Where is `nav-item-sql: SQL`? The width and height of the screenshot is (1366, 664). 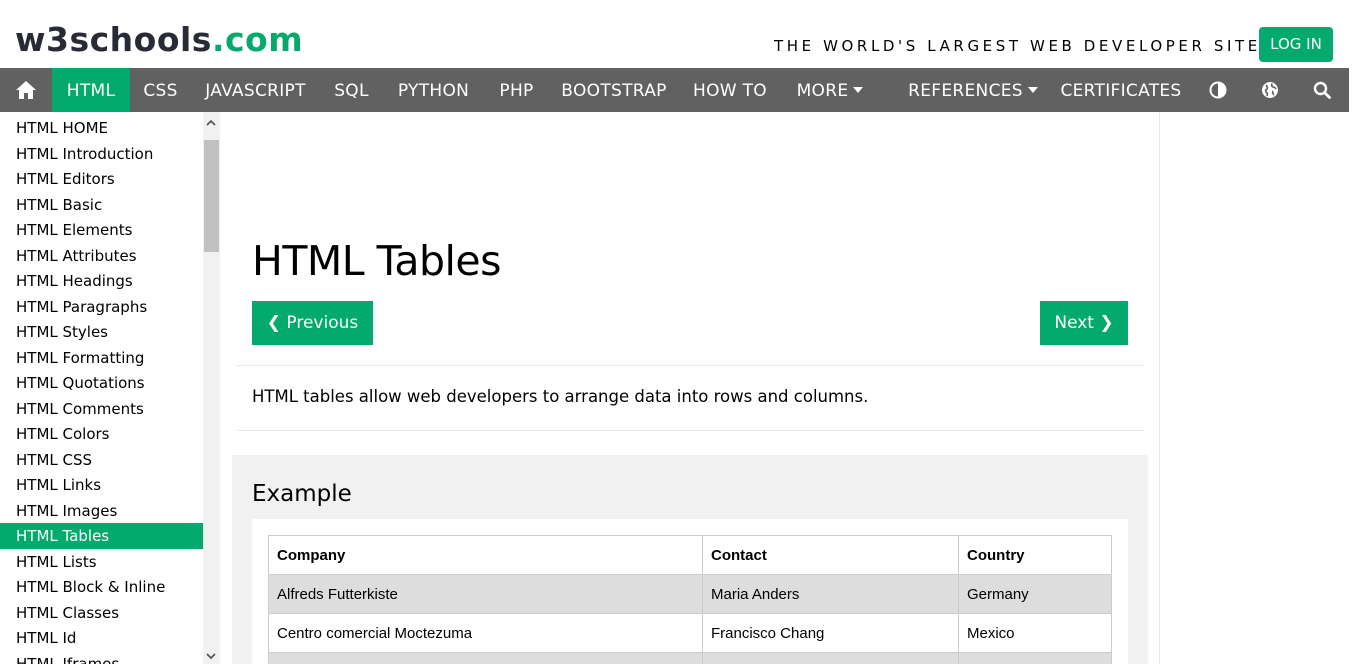
nav-item-sql: SQL is located at coordinates (351, 90).